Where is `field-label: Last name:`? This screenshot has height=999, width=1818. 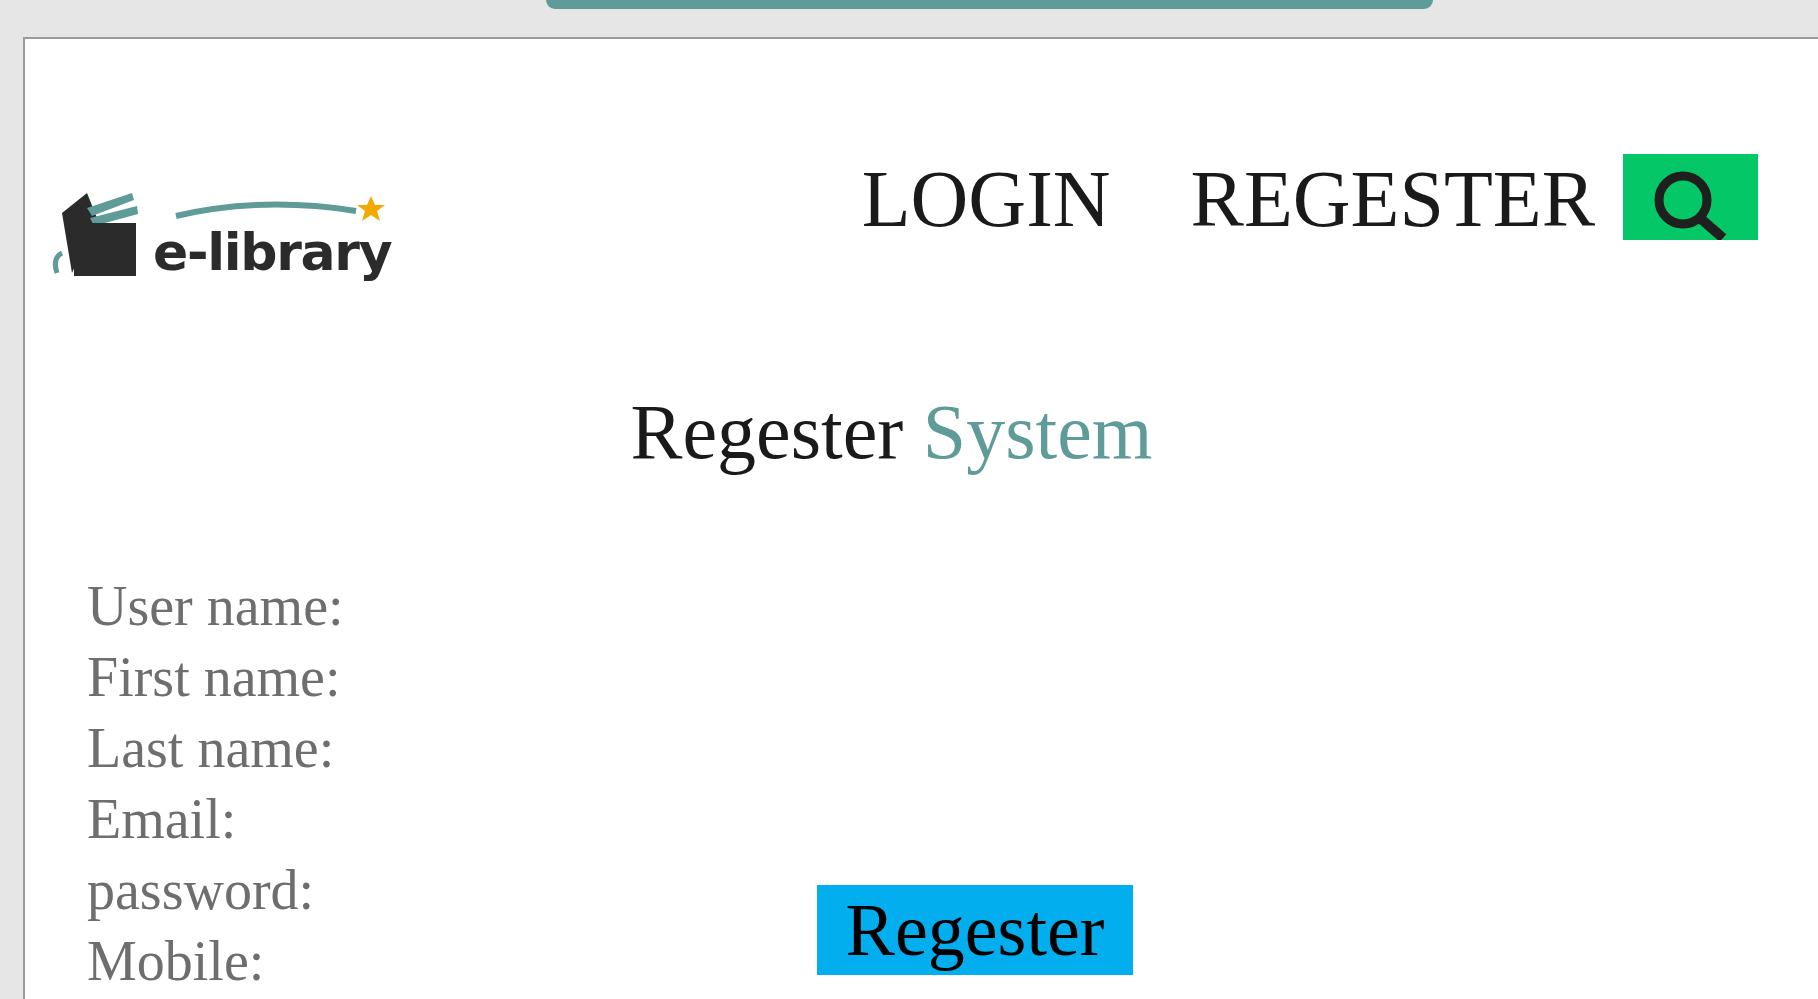 field-label: Last name: is located at coordinates (211, 748).